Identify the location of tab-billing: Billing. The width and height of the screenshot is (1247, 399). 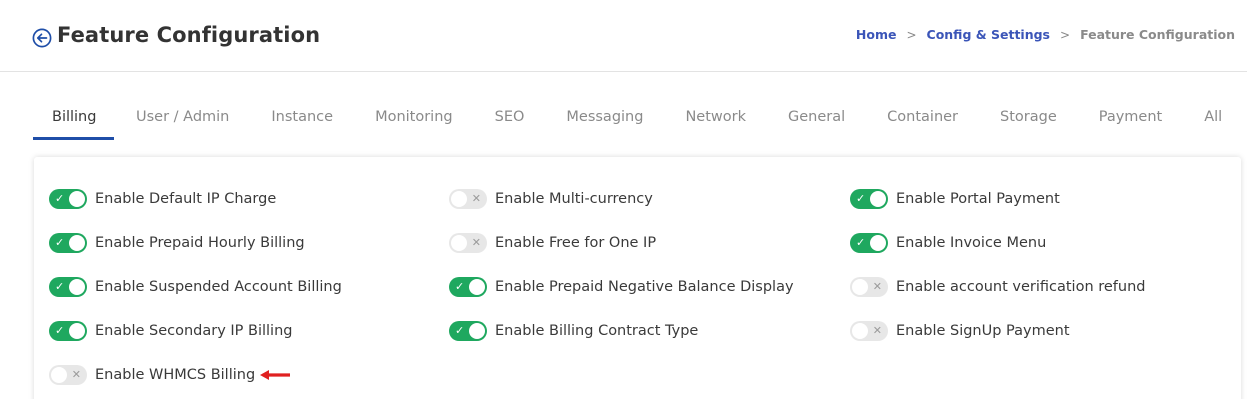
(73, 120).